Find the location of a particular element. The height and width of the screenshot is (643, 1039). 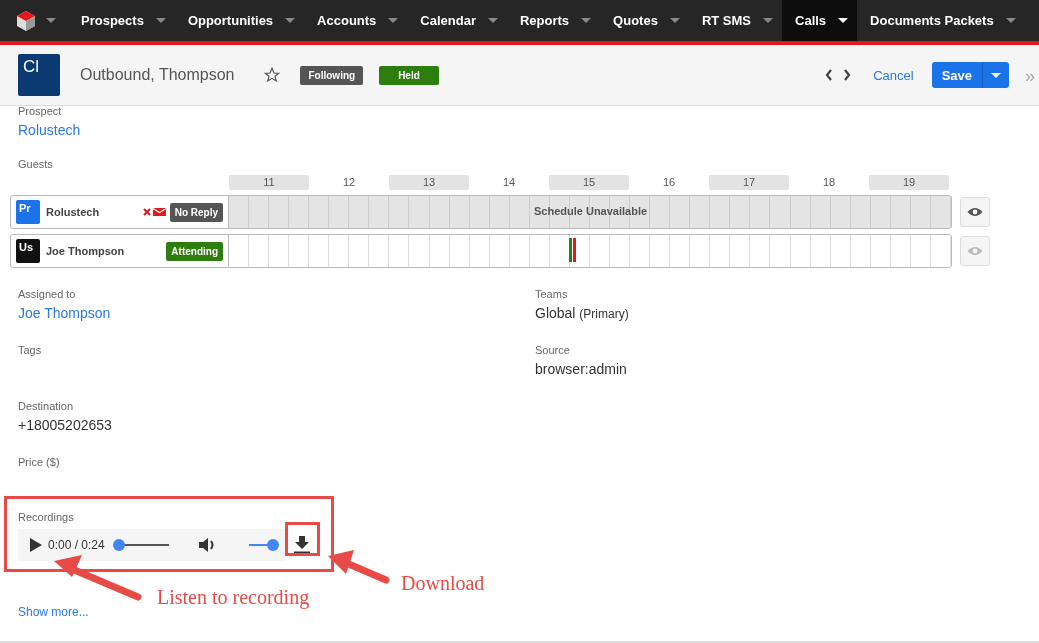

play-icon is located at coordinates (36, 545).